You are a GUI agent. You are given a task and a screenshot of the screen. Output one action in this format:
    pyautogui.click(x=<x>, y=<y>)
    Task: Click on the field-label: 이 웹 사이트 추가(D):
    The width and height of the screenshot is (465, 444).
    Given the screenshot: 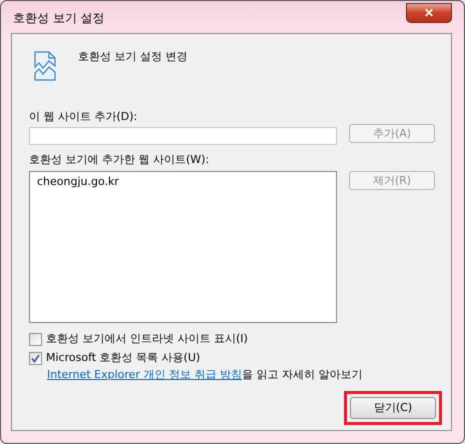 What is the action you would take?
    pyautogui.click(x=83, y=117)
    